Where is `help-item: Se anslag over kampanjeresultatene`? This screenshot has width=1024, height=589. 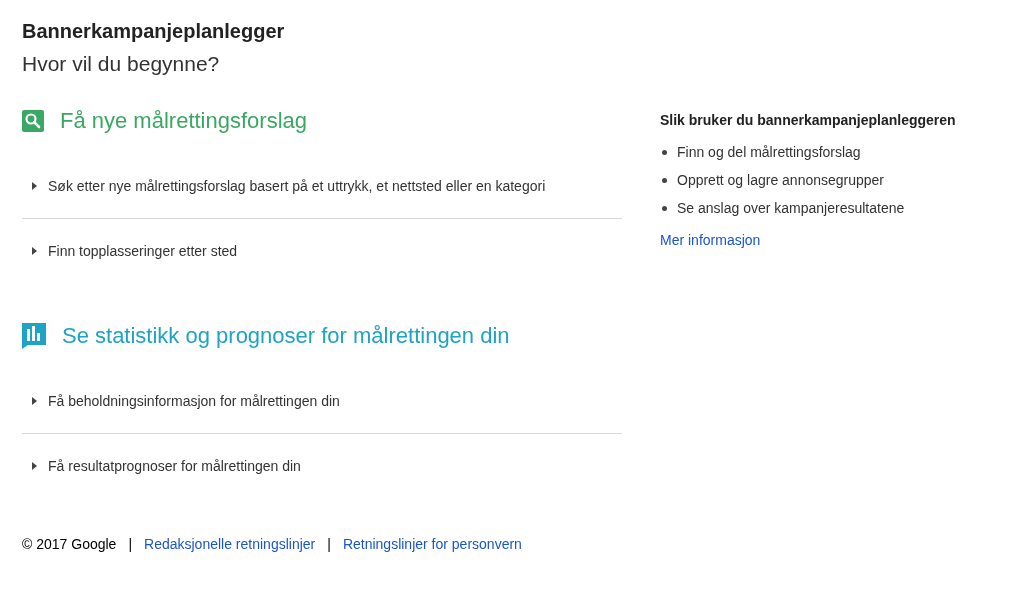
help-item: Se anslag over kampanjeresultatene is located at coordinates (791, 208).